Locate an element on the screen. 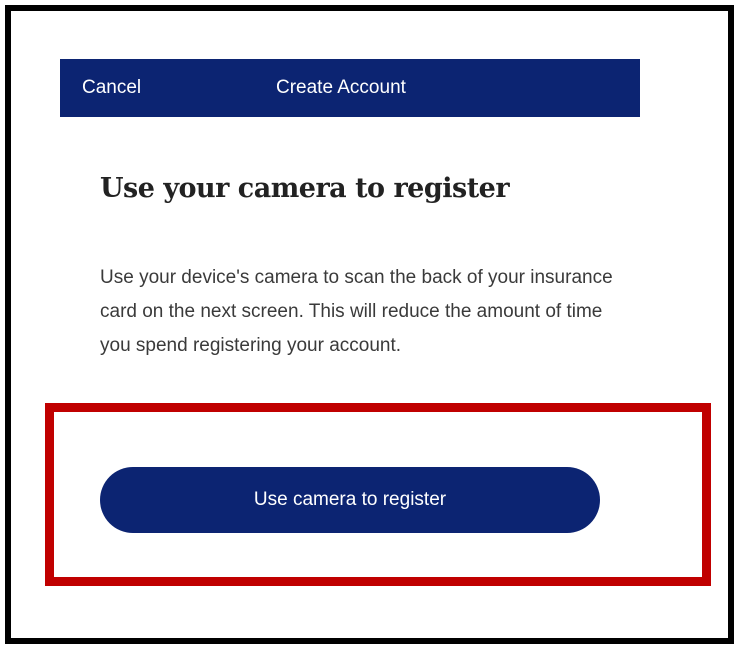 Image resolution: width=739 pixels, height=649 pixels. cancel-button: Cancel is located at coordinates (111, 88).